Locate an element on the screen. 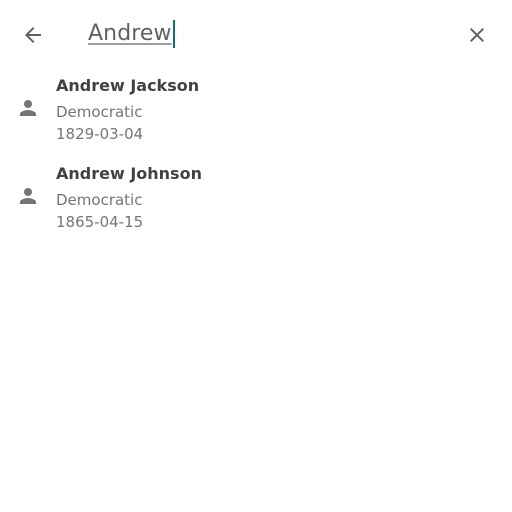 The width and height of the screenshot is (512, 512). search-query-text: Andrew is located at coordinates (130, 34).